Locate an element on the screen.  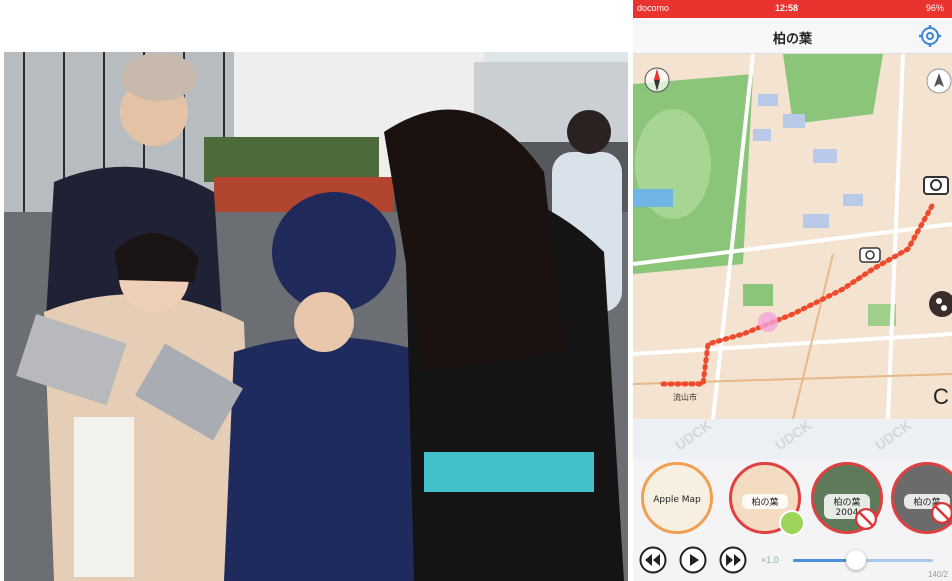
play-icon is located at coordinates (693, 560).